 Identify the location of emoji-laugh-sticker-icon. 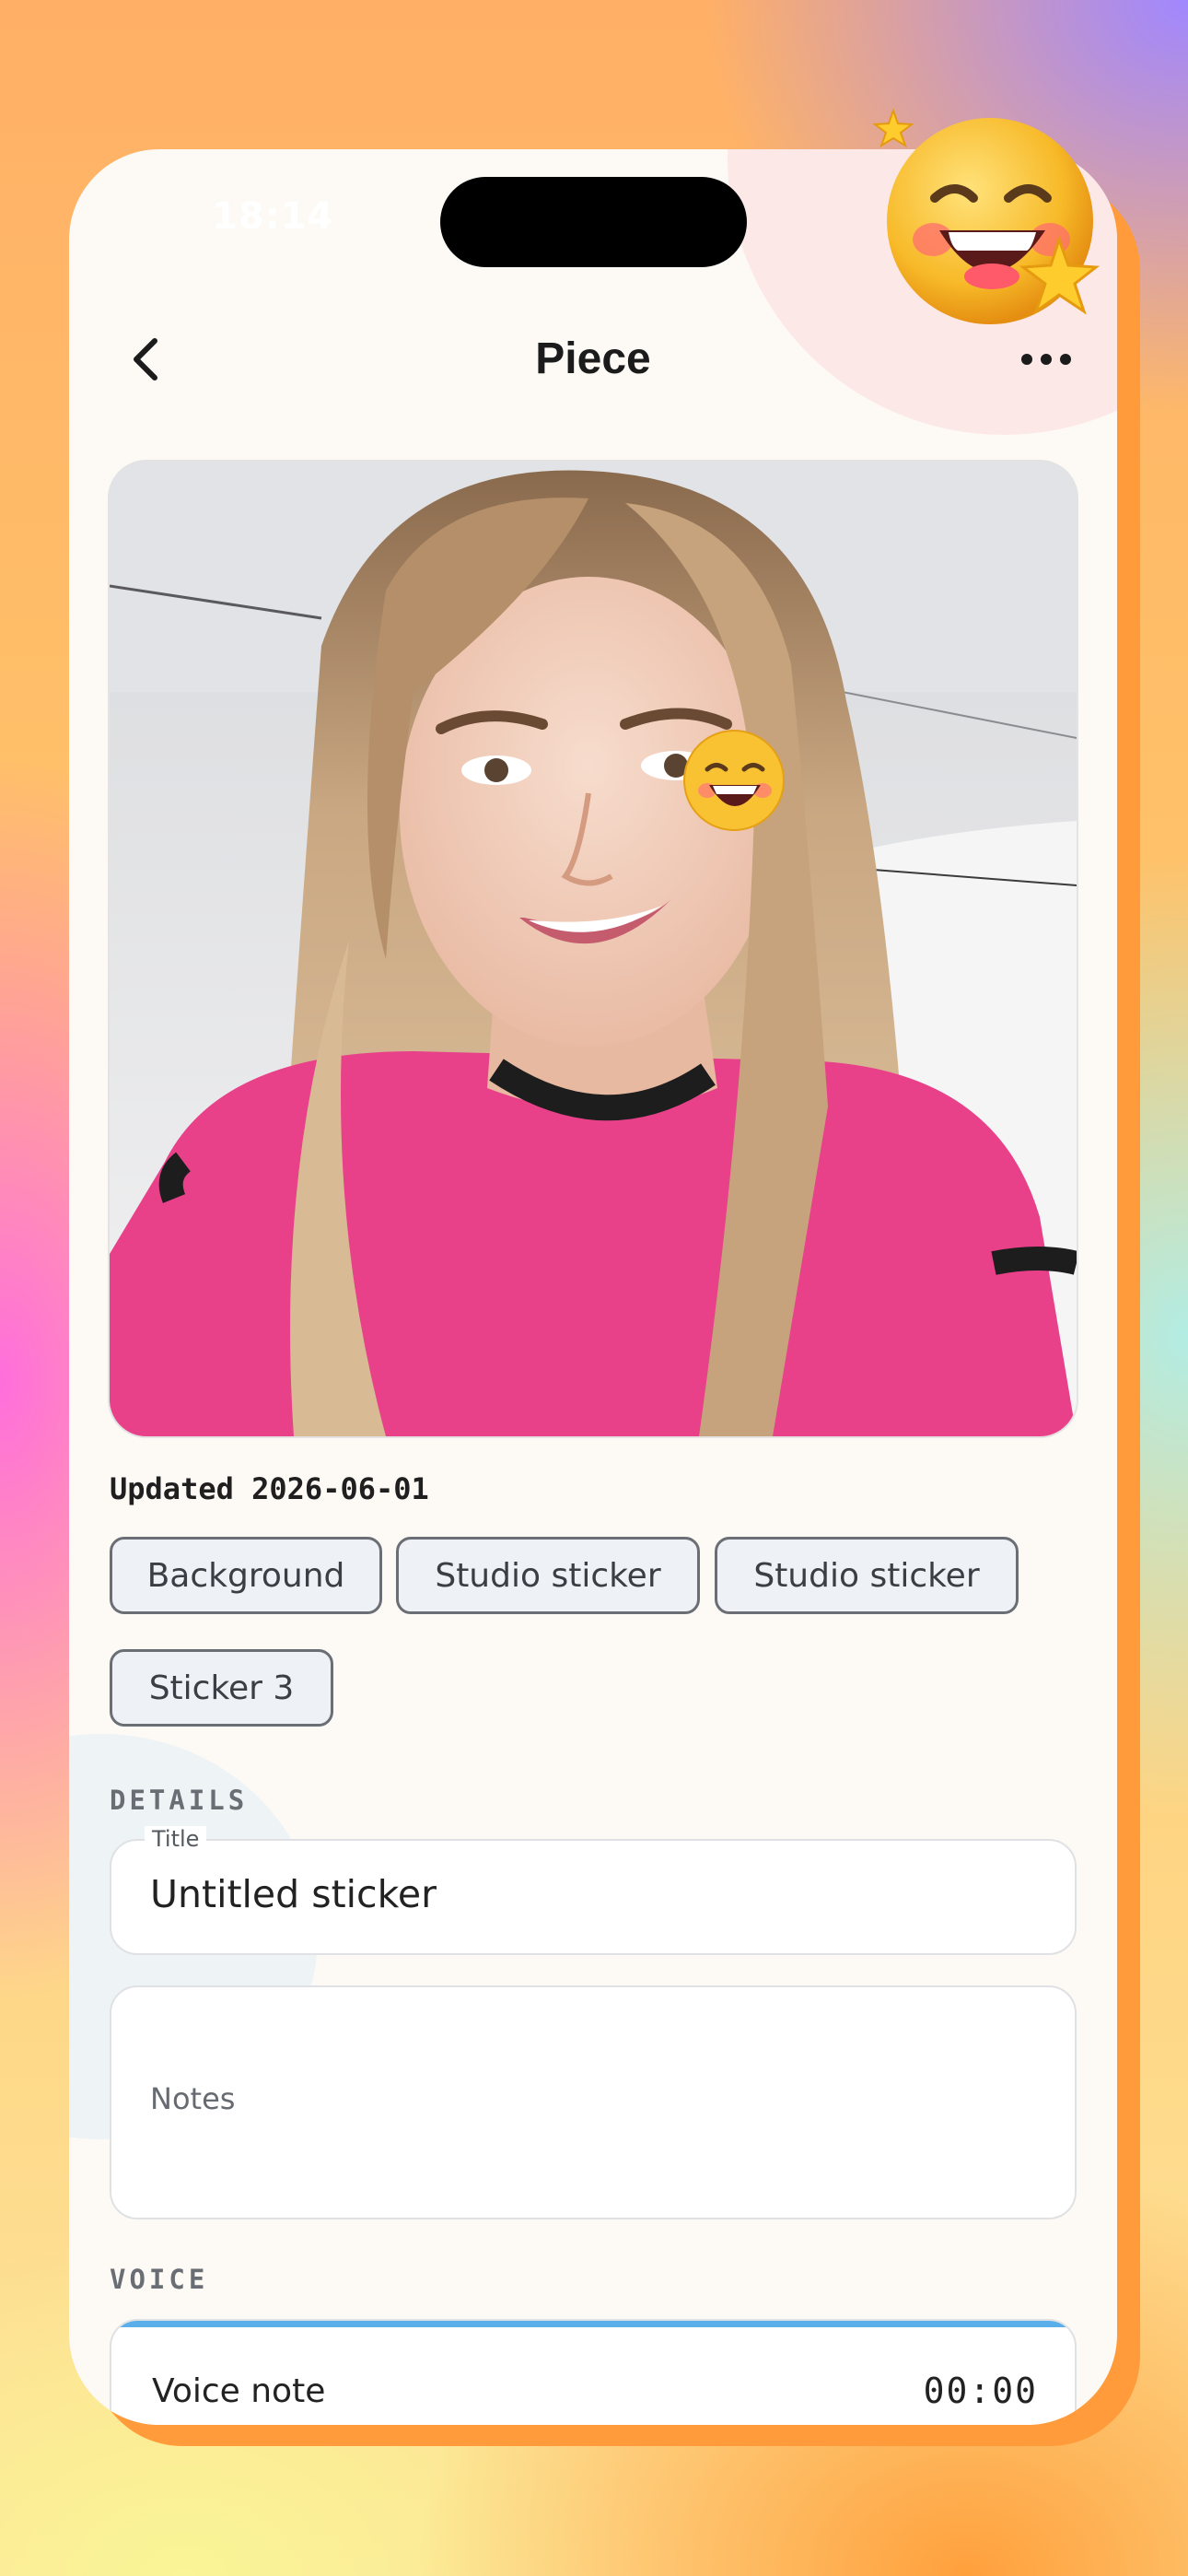
(734, 780).